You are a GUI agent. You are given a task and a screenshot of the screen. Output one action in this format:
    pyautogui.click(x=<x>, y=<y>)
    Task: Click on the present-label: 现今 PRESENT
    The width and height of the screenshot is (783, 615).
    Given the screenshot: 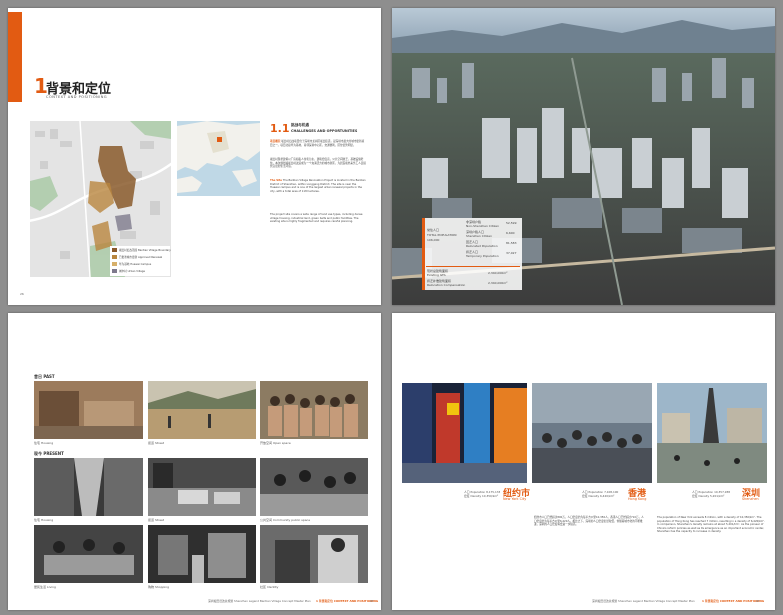 What is the action you would take?
    pyautogui.click(x=49, y=453)
    